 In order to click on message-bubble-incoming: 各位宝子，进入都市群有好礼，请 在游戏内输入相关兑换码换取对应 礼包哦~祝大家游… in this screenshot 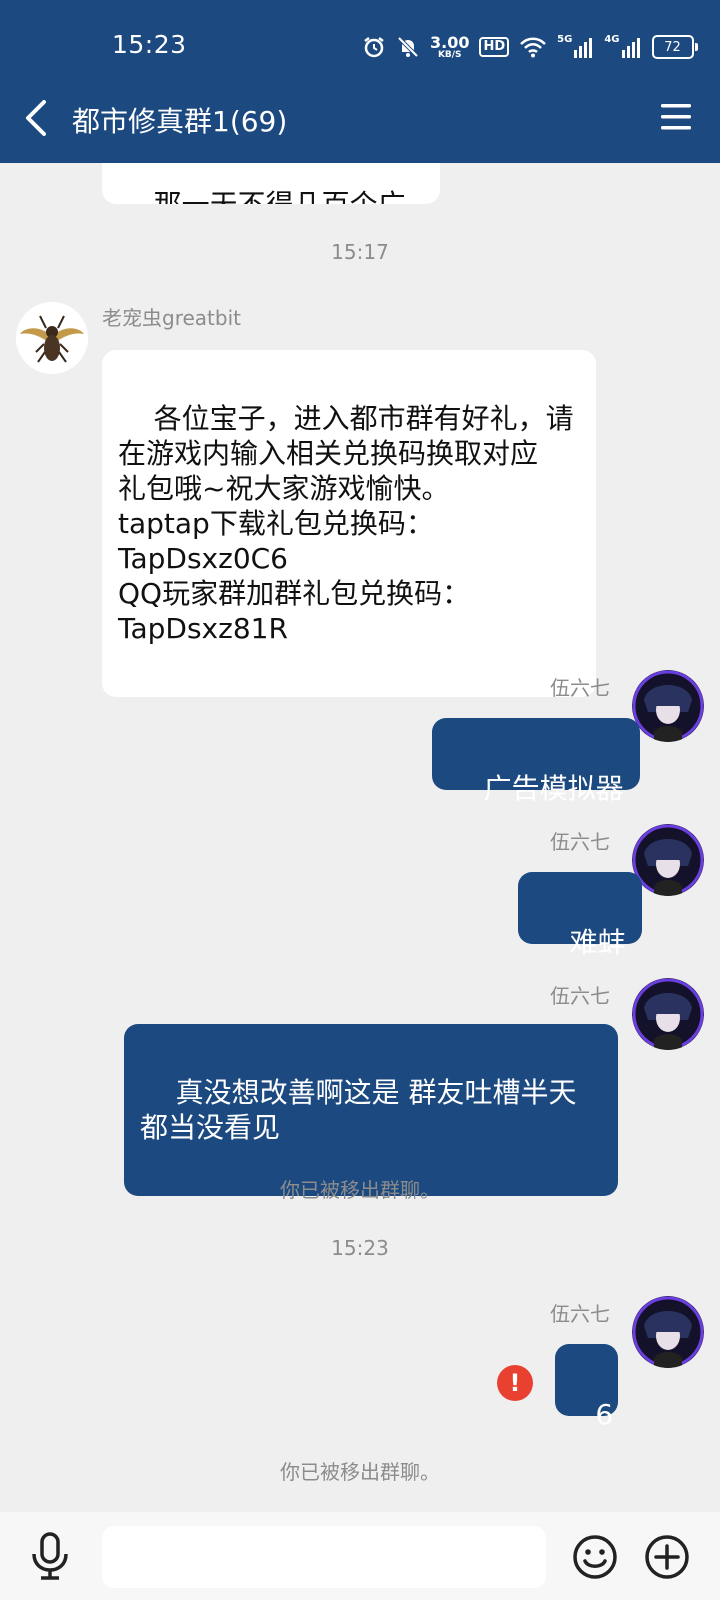, I will do `click(349, 523)`.